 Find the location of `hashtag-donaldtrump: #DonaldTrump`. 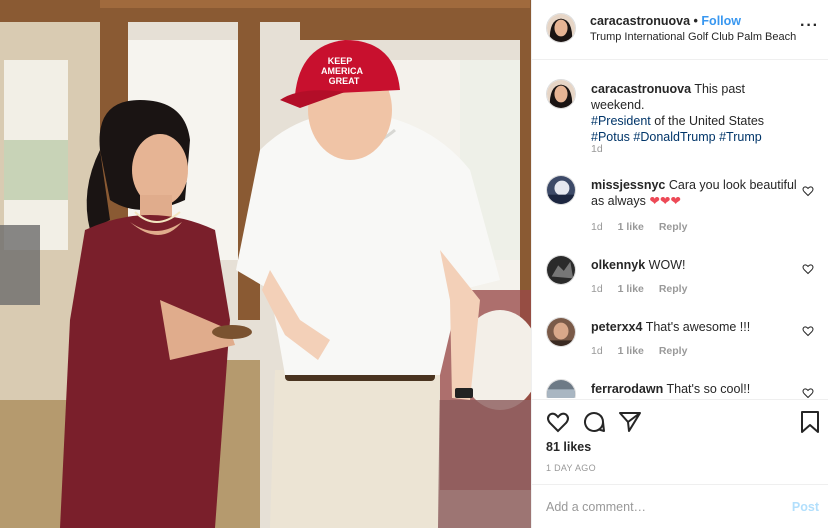

hashtag-donaldtrump: #DonaldTrump is located at coordinates (674, 137).